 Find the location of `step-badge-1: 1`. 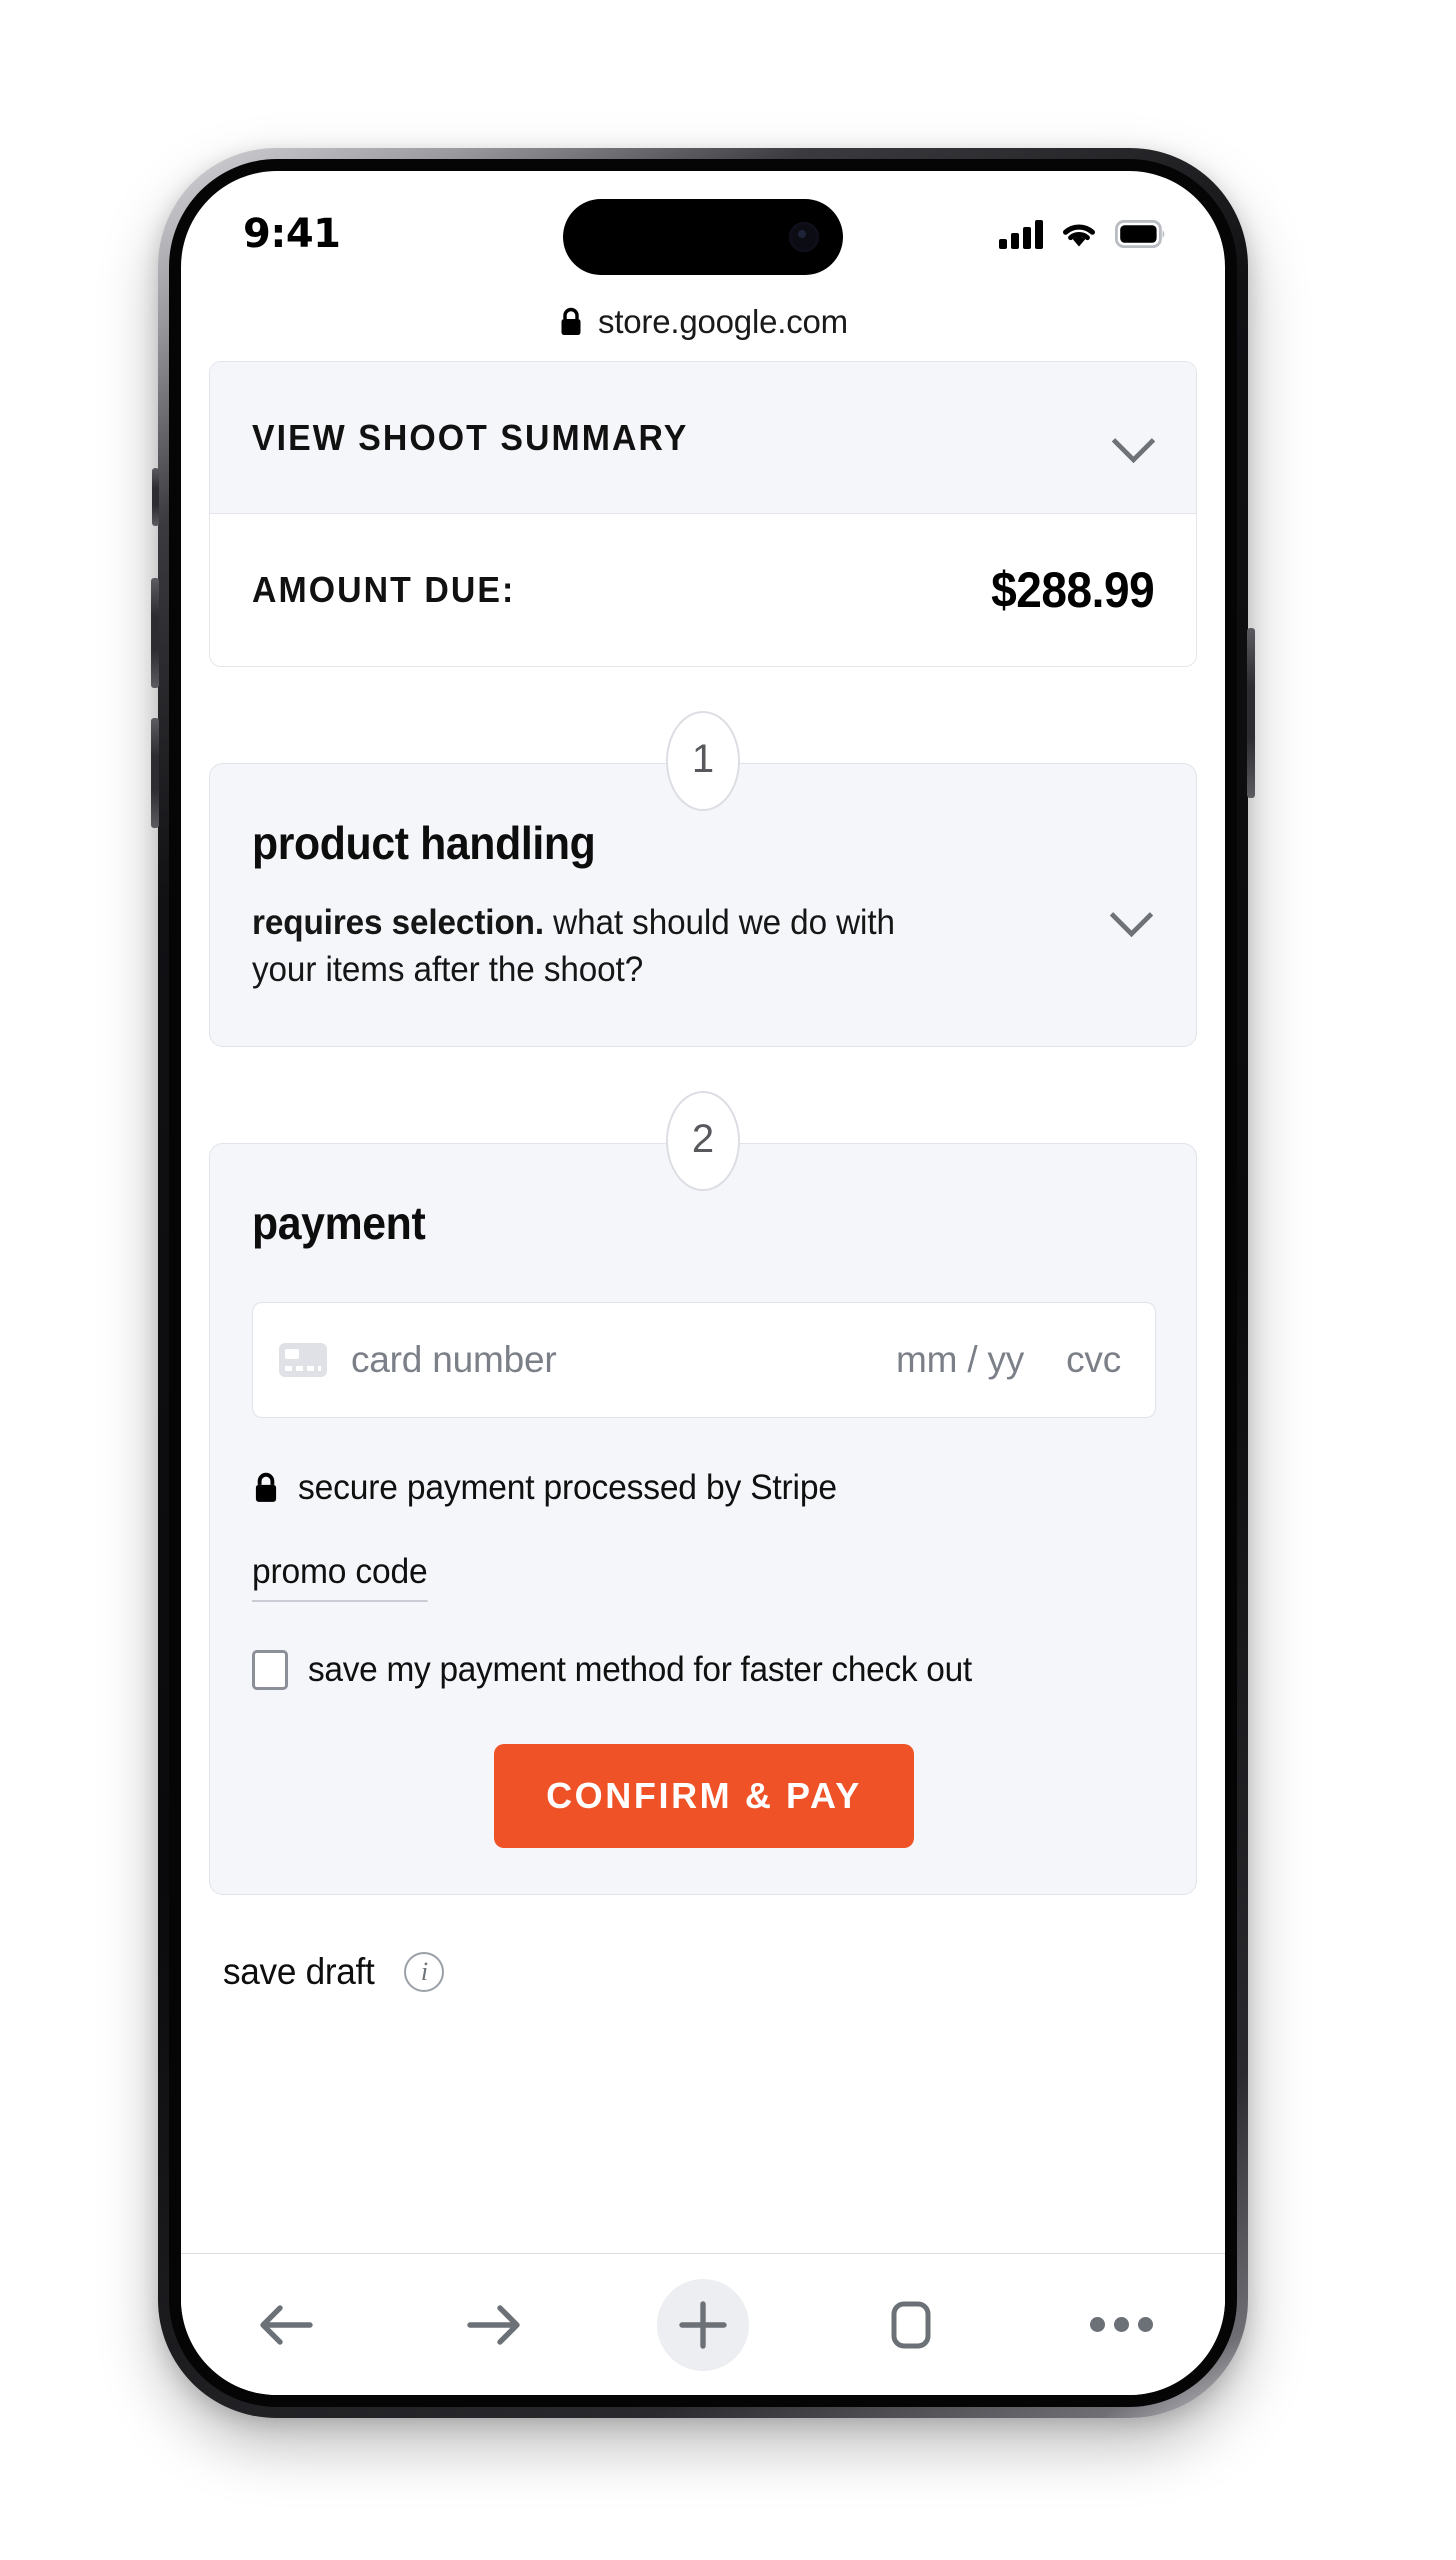

step-badge-1: 1 is located at coordinates (703, 761).